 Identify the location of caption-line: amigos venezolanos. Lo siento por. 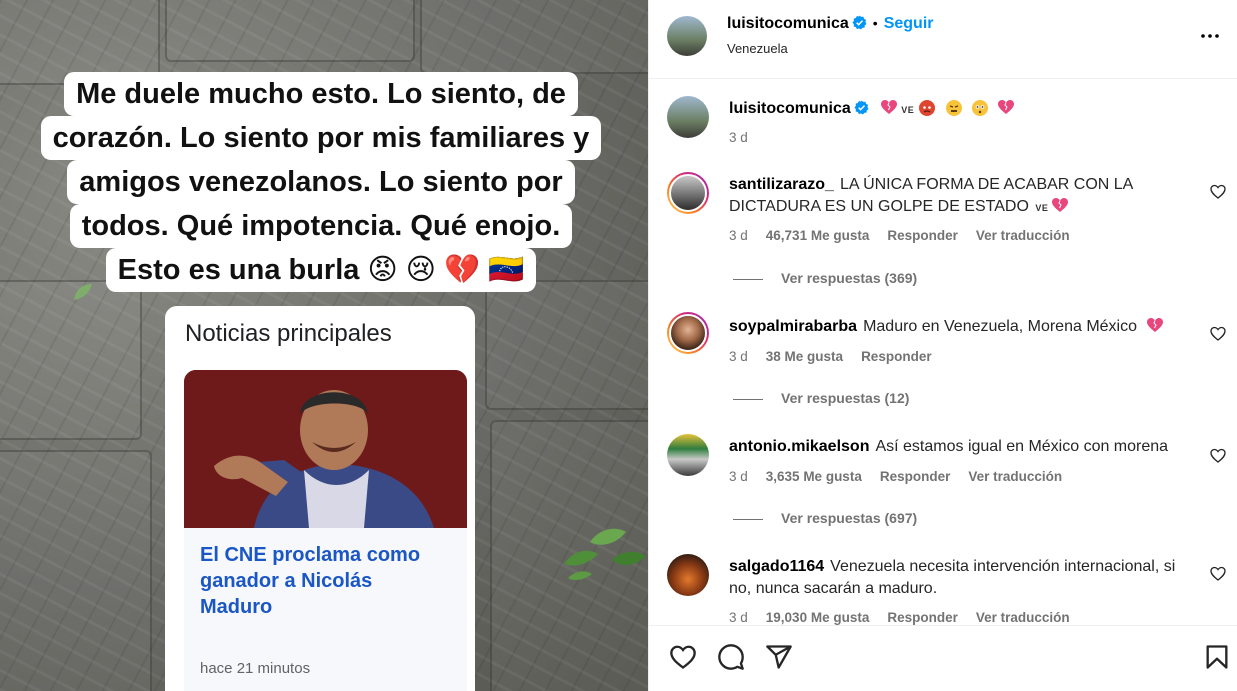
(321, 182).